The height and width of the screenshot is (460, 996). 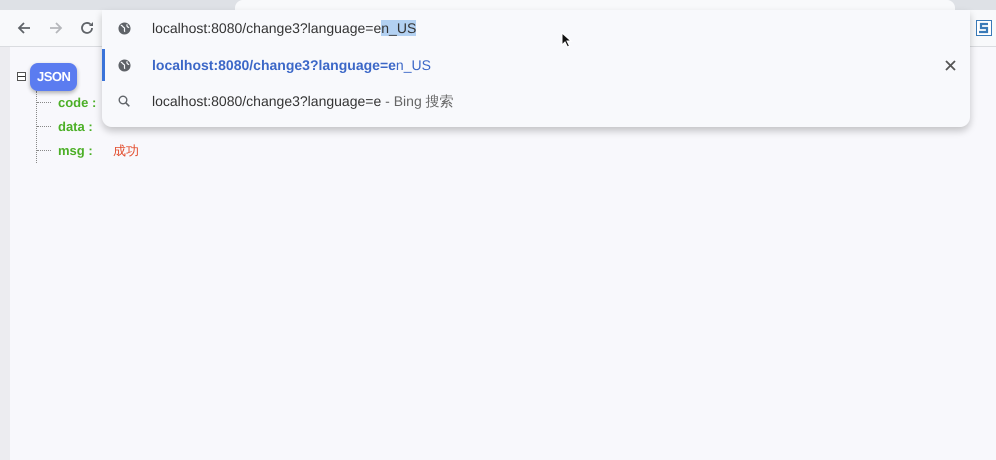 What do you see at coordinates (54, 76) in the screenshot?
I see `root-label: JSON` at bounding box center [54, 76].